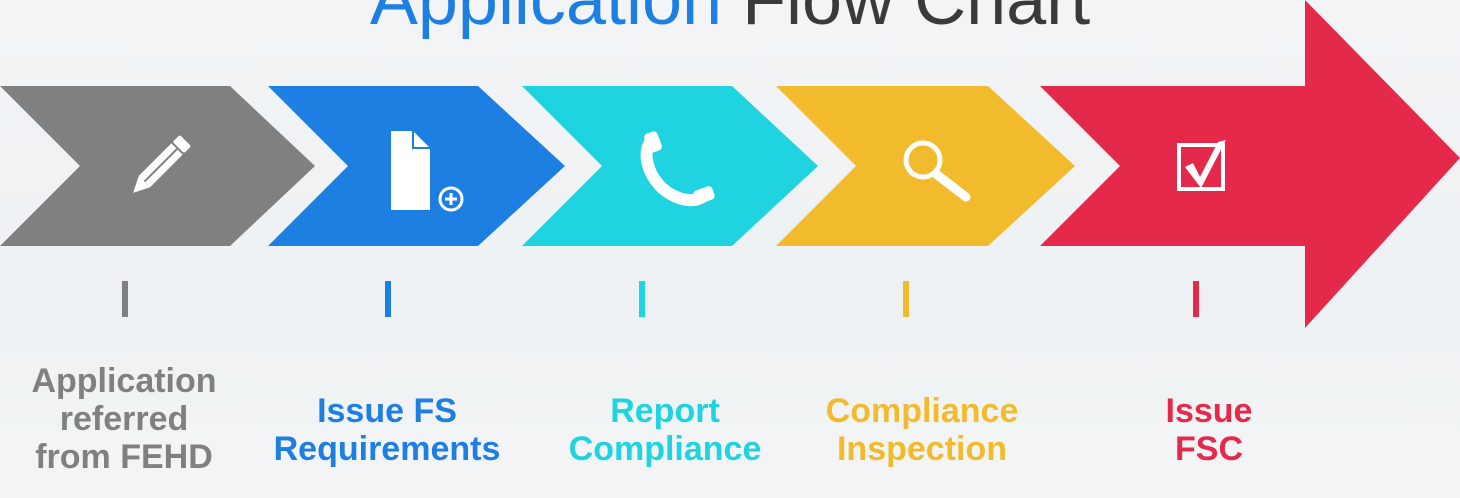  What do you see at coordinates (387, 430) in the screenshot?
I see `step-2-label: Issue FS Requirements` at bounding box center [387, 430].